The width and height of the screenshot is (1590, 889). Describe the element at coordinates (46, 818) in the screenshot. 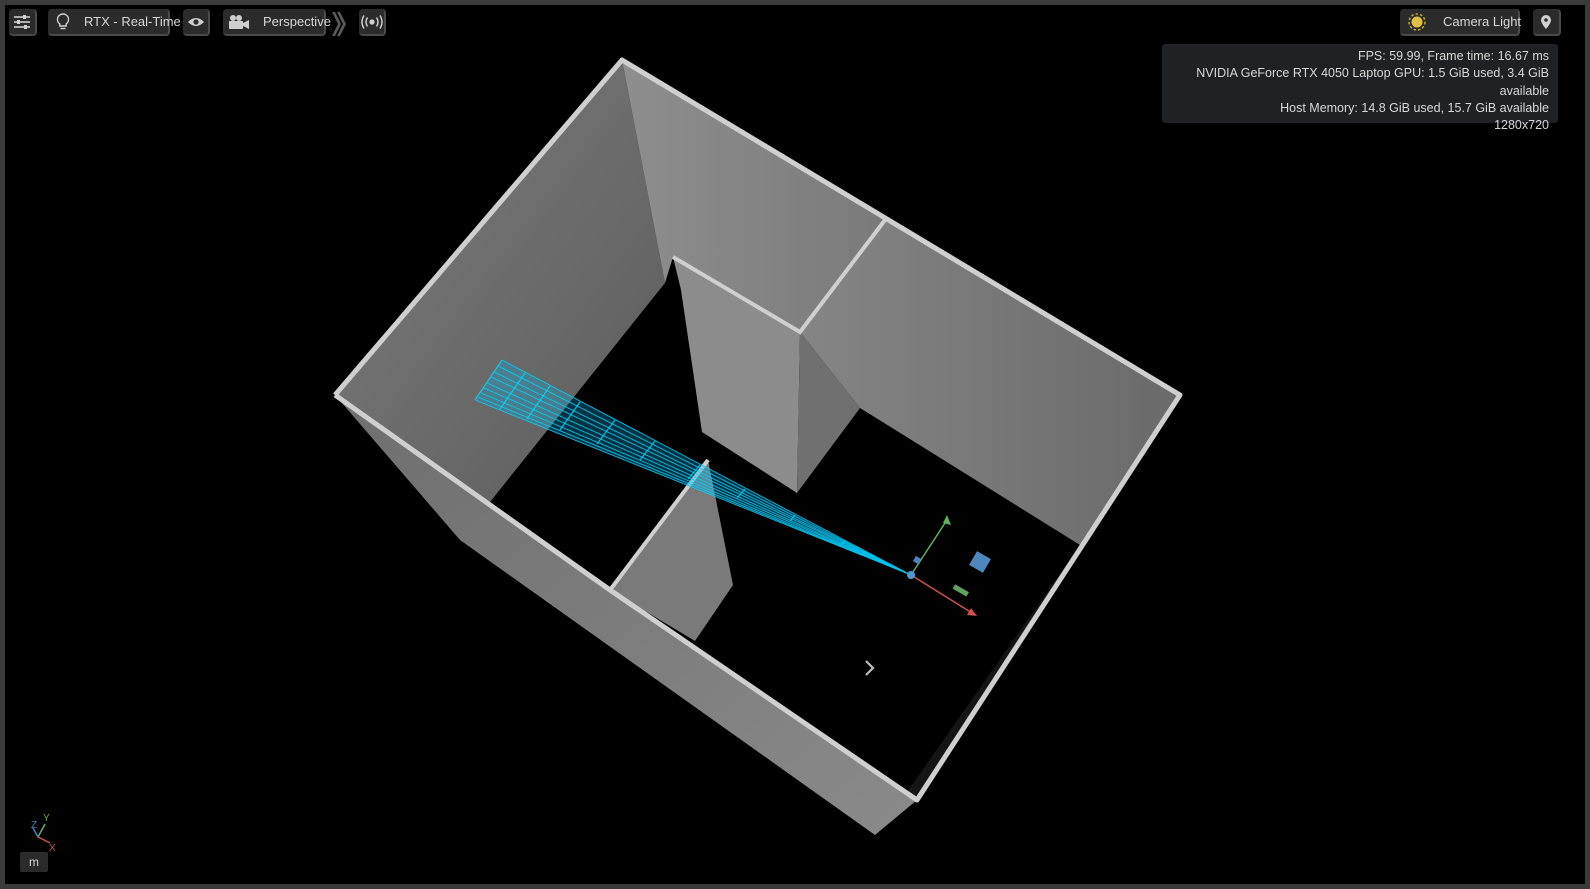

I see `axis-y-label: Y` at that location.